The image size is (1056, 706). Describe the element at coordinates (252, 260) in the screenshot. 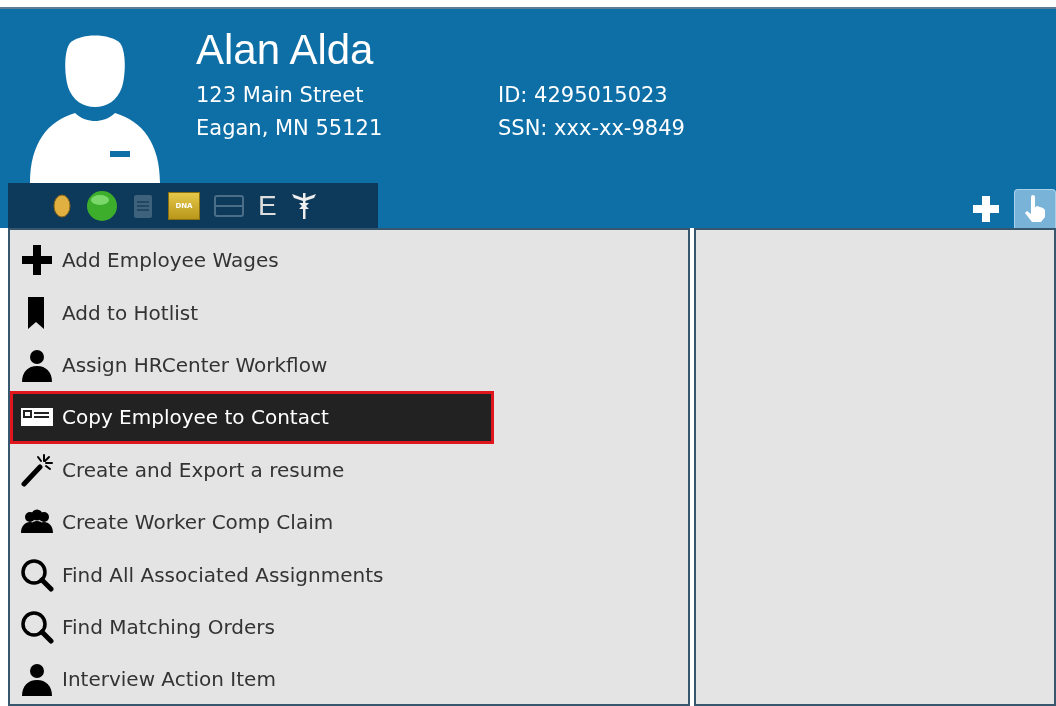

I see `action-item: Add Employee Wages` at that location.